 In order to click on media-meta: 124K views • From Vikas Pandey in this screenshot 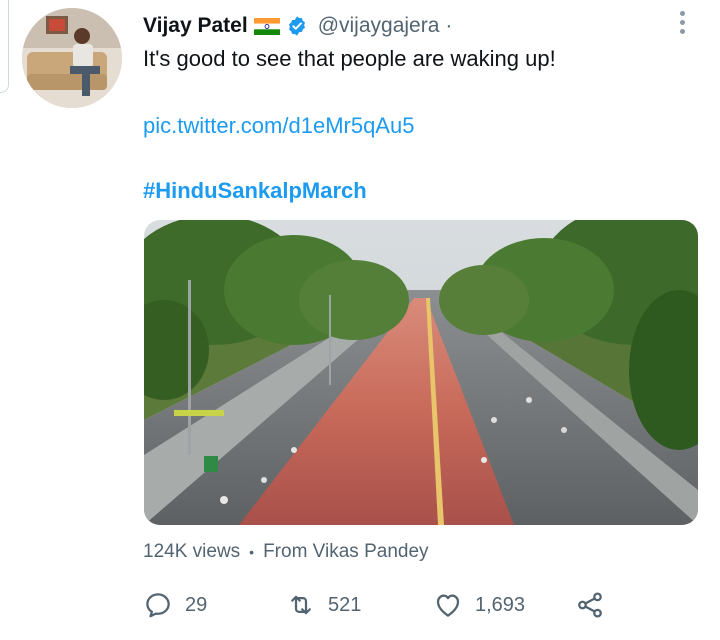, I will do `click(286, 552)`.